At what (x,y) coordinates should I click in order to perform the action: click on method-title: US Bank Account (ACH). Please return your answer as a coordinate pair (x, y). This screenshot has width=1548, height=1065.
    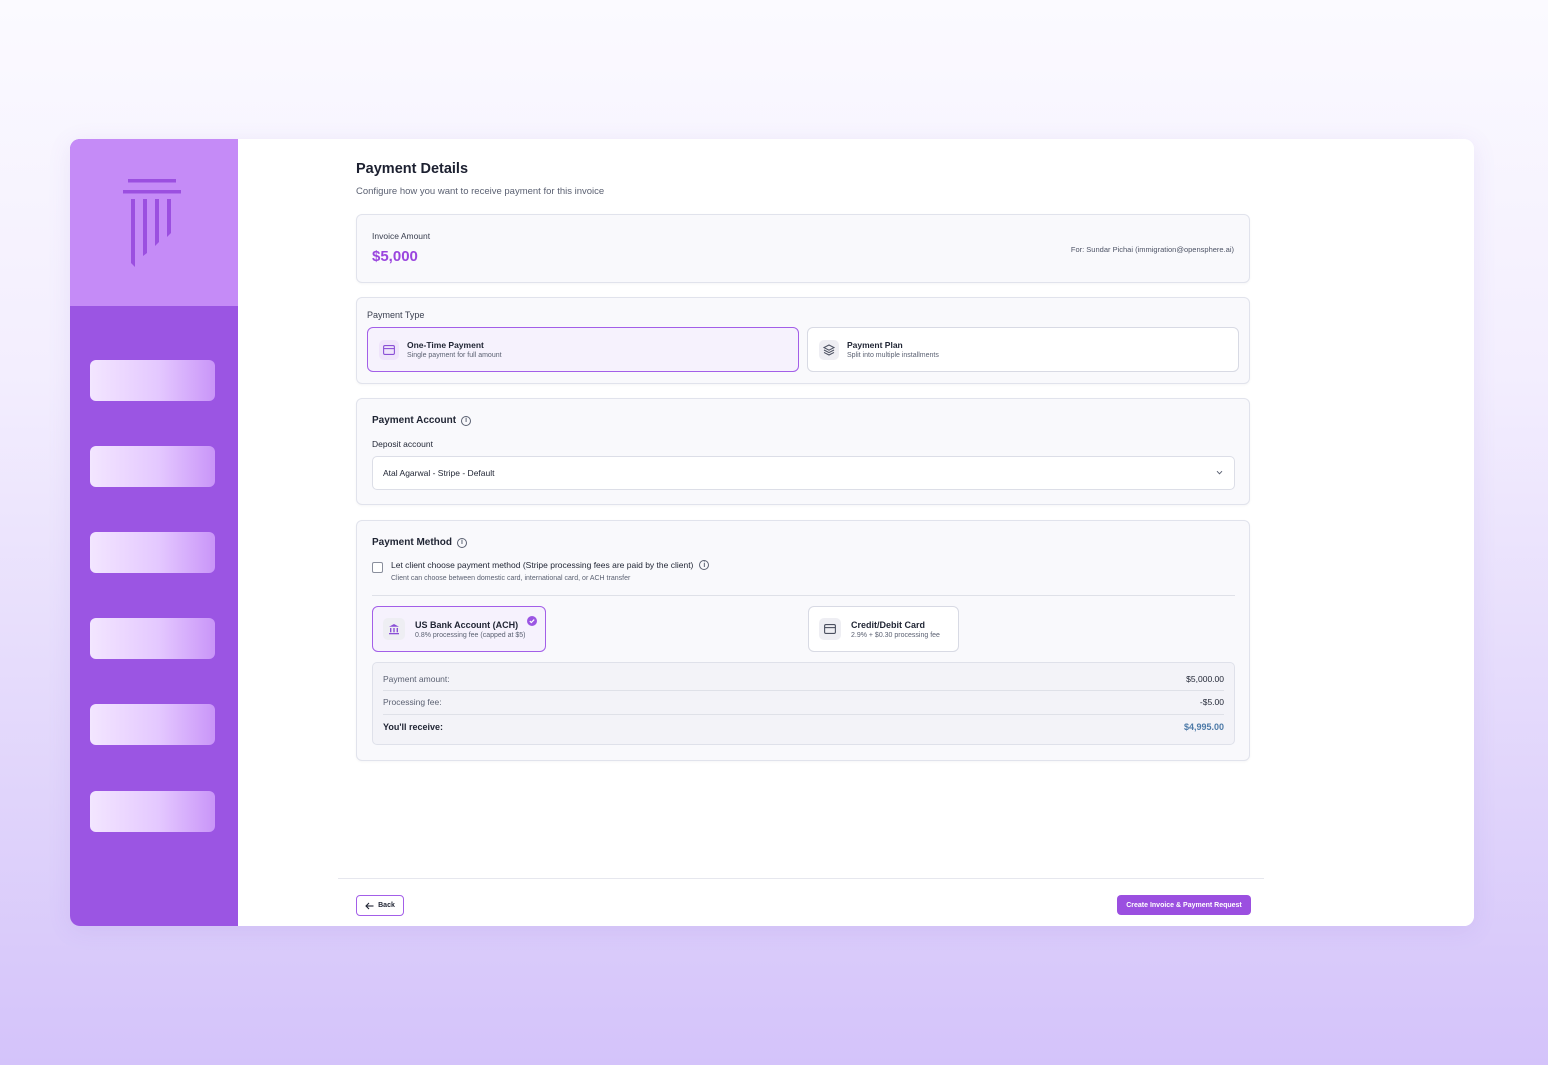
    Looking at the image, I should click on (467, 624).